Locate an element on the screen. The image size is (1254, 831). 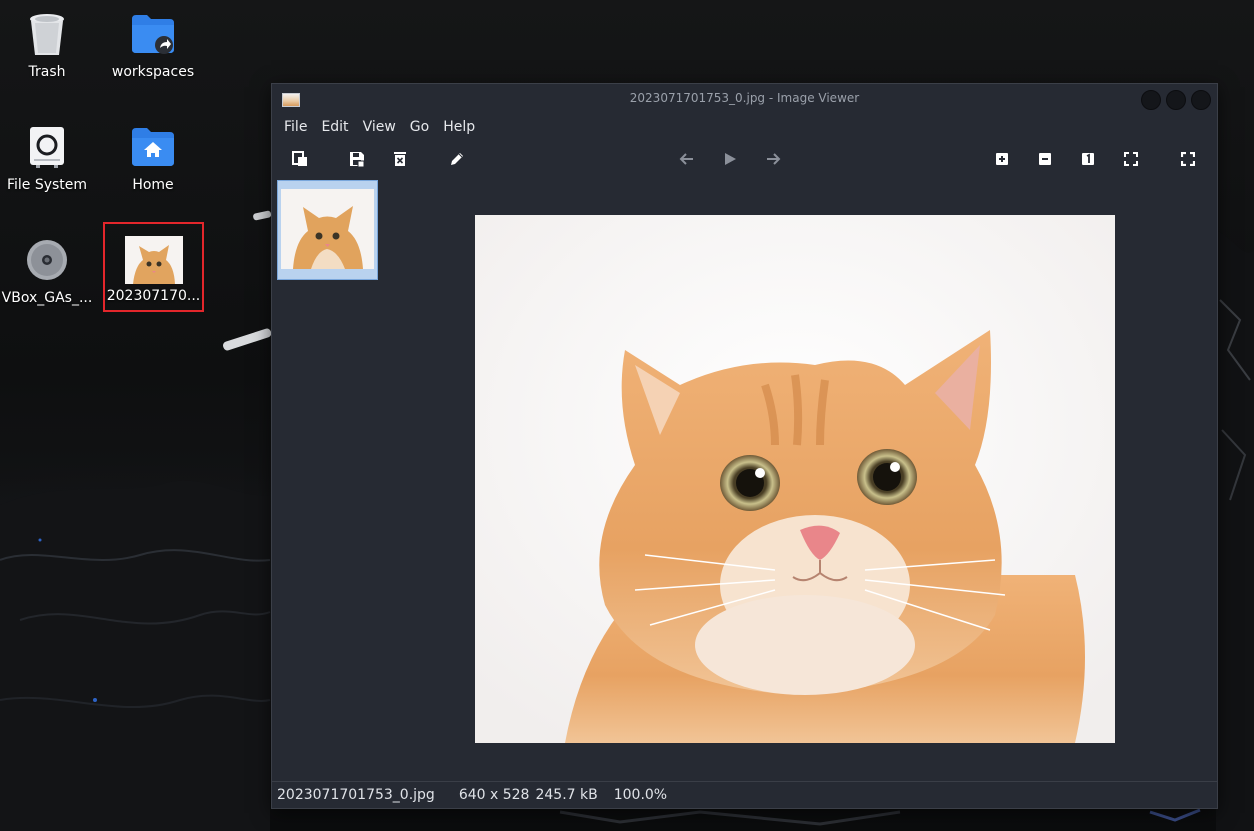
back-button is located at coordinates (687, 159).